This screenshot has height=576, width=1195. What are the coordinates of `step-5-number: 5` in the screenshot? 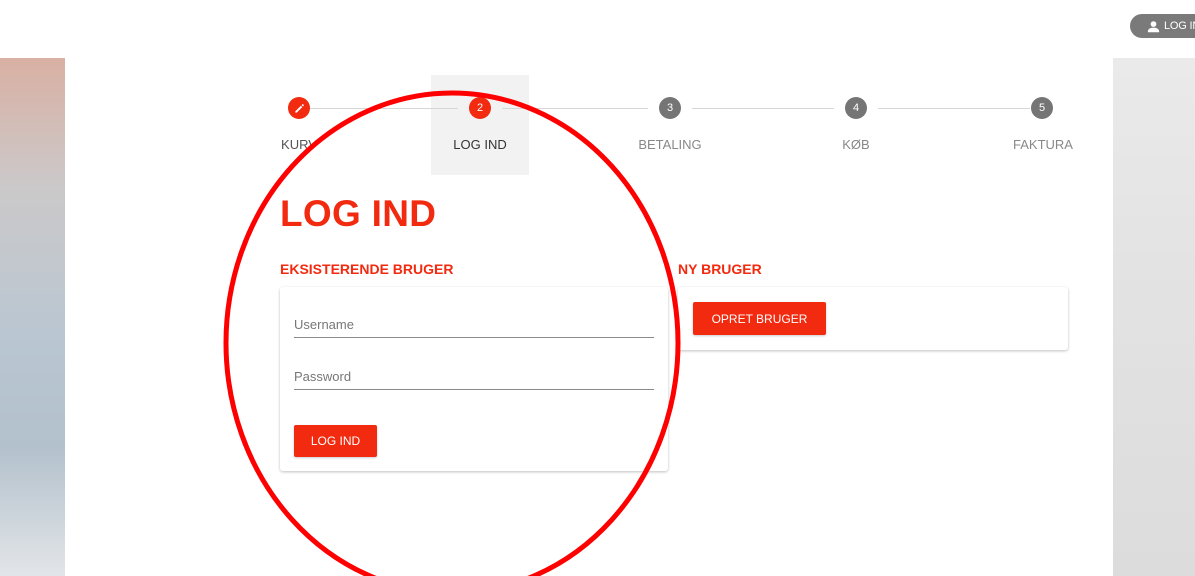 It's located at (1042, 108).